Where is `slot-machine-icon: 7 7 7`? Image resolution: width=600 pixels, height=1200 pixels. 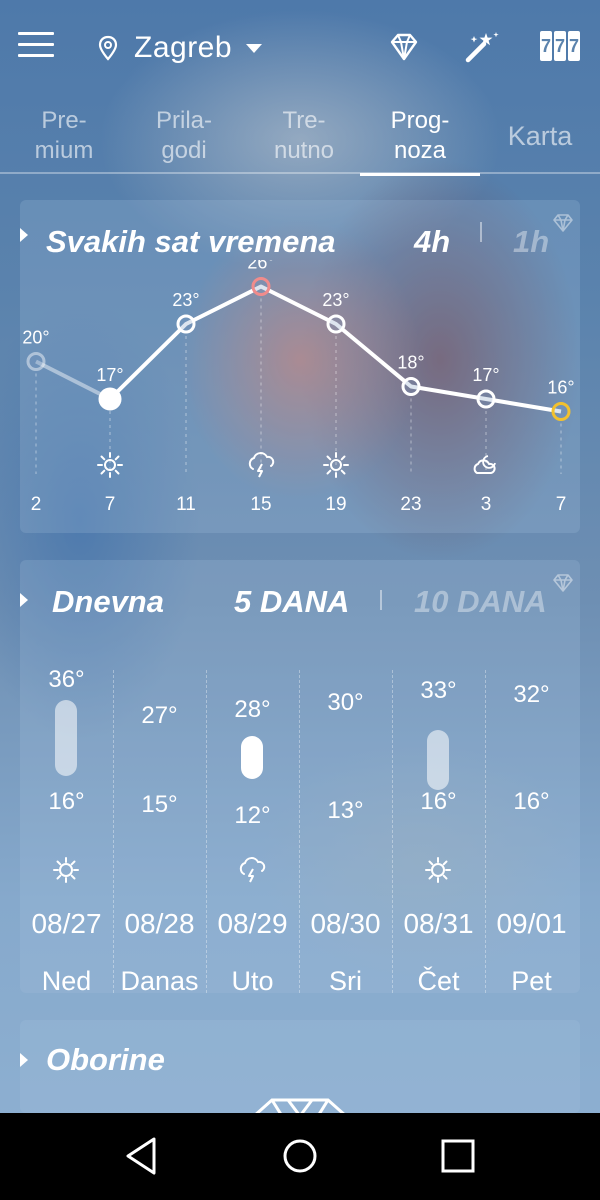
slot-machine-icon: 7 7 7 is located at coordinates (561, 47).